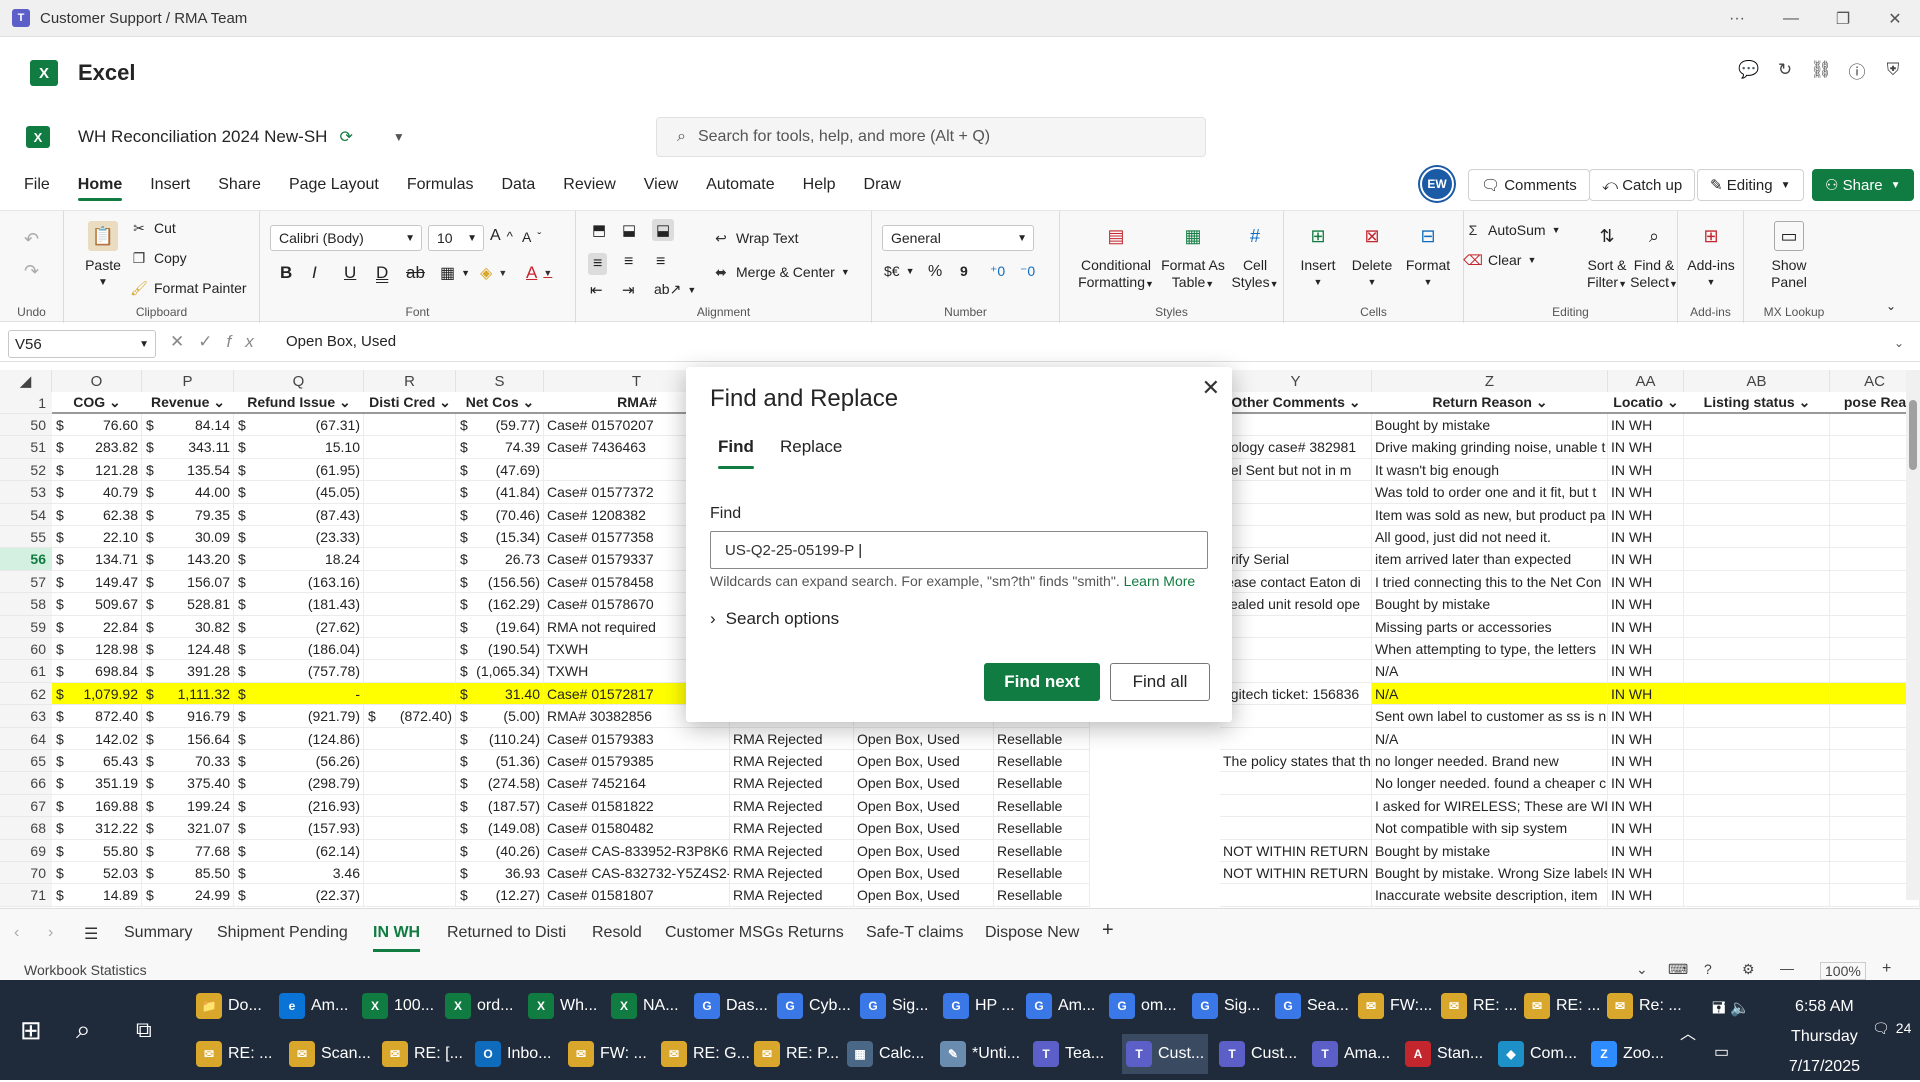 This screenshot has width=1920, height=1082. I want to click on cell-q: $ (216.93), so click(299, 806).